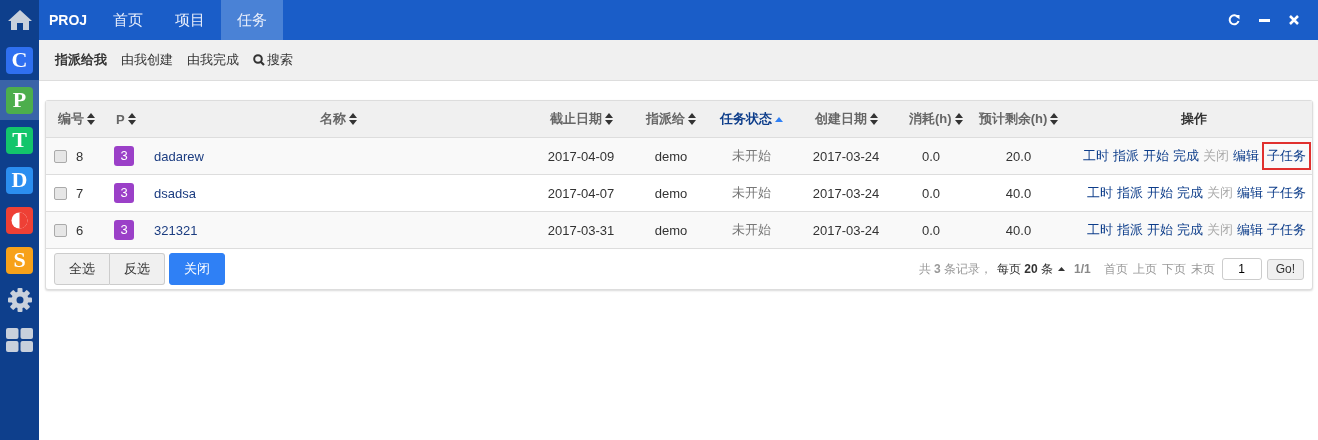 The width and height of the screenshot is (1318, 440). Describe the element at coordinates (19, 300) in the screenshot. I see `settings-icon` at that location.